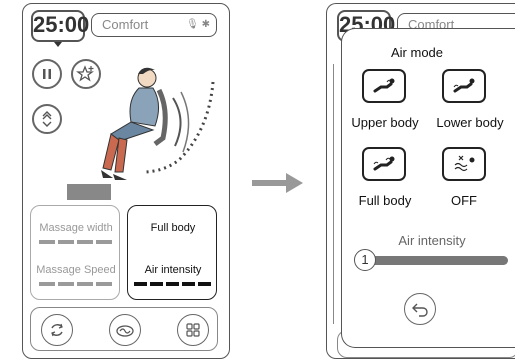  I want to click on intensity-value: 1, so click(365, 259).